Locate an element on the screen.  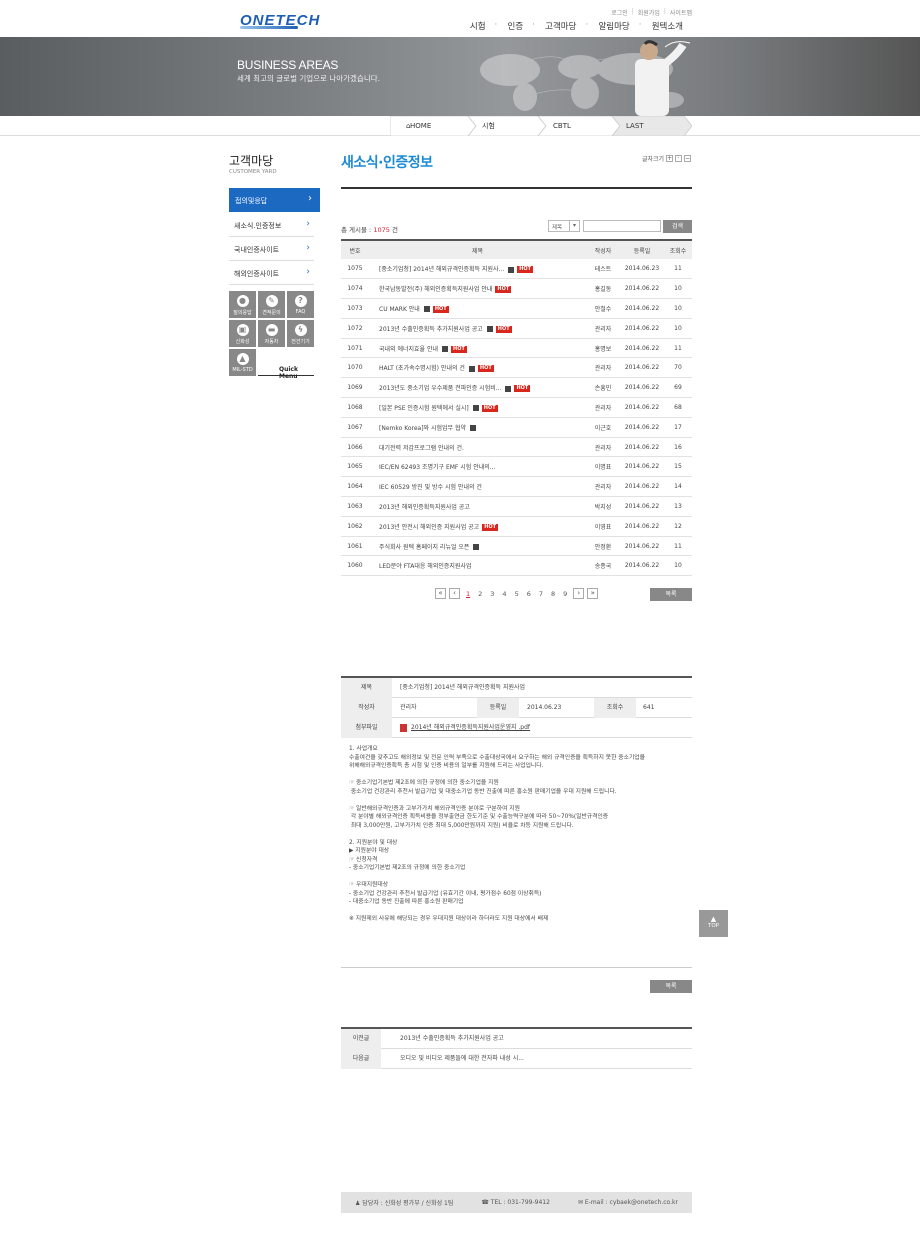
row-title: [일본 PSE 인증시험 원텍에서 실시] HOT is located at coordinates (477, 407).